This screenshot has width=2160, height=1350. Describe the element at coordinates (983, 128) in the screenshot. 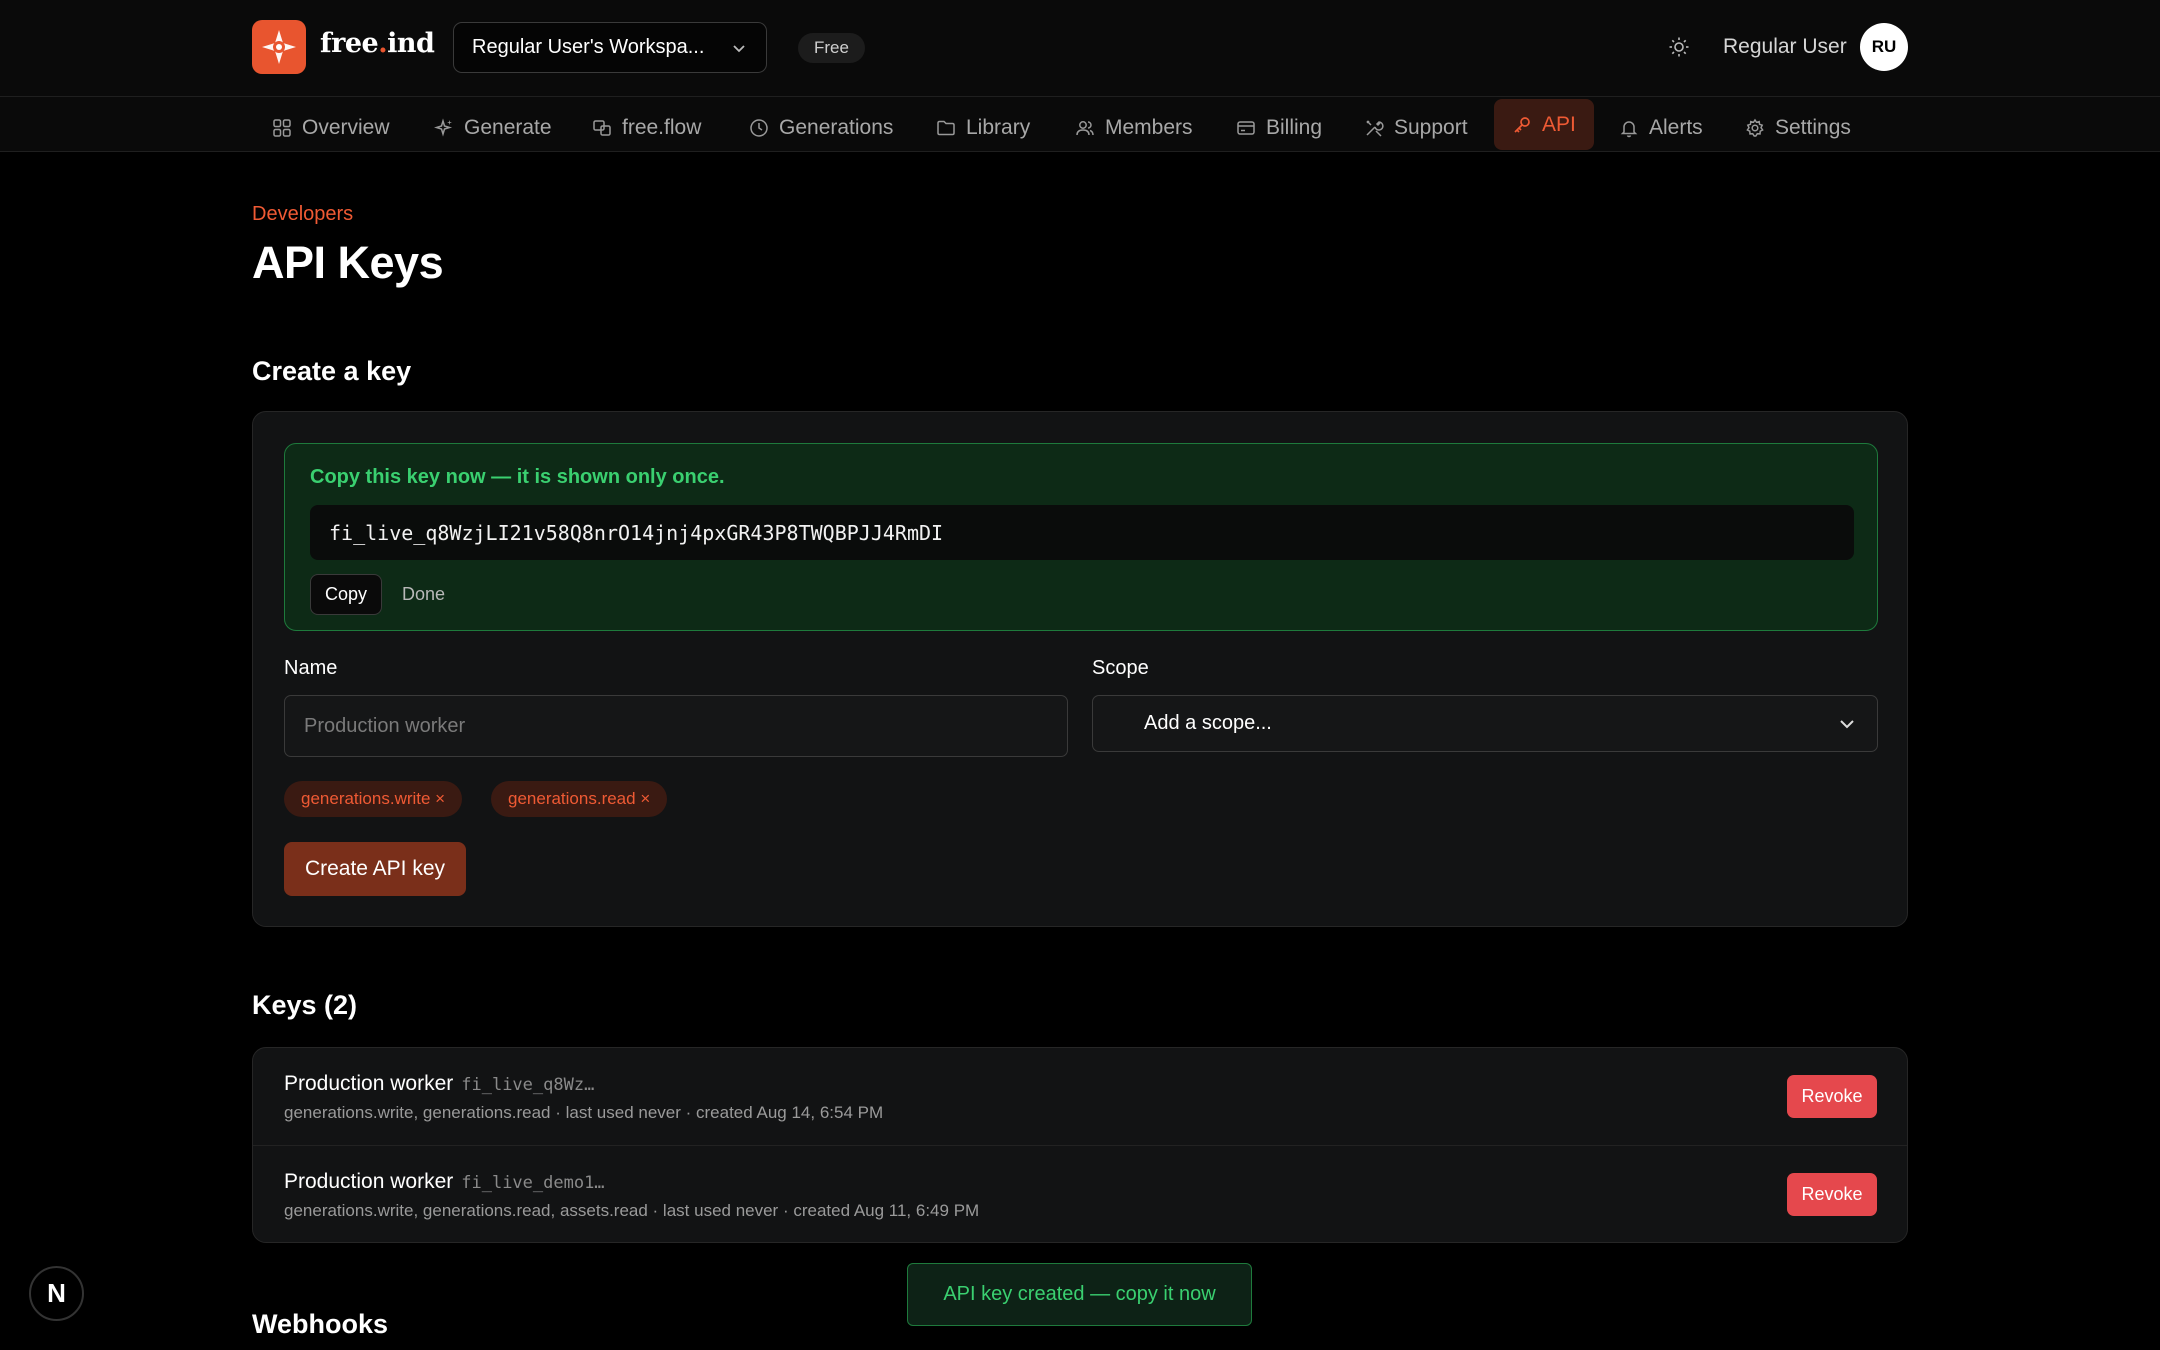

I see `tab-library: Library` at that location.